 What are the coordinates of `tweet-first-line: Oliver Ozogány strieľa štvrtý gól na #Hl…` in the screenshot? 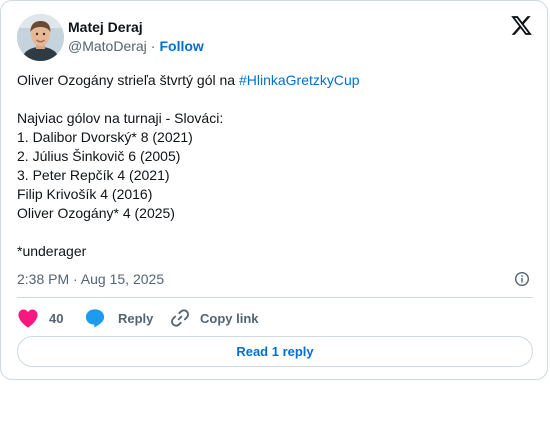 It's located at (275, 80).